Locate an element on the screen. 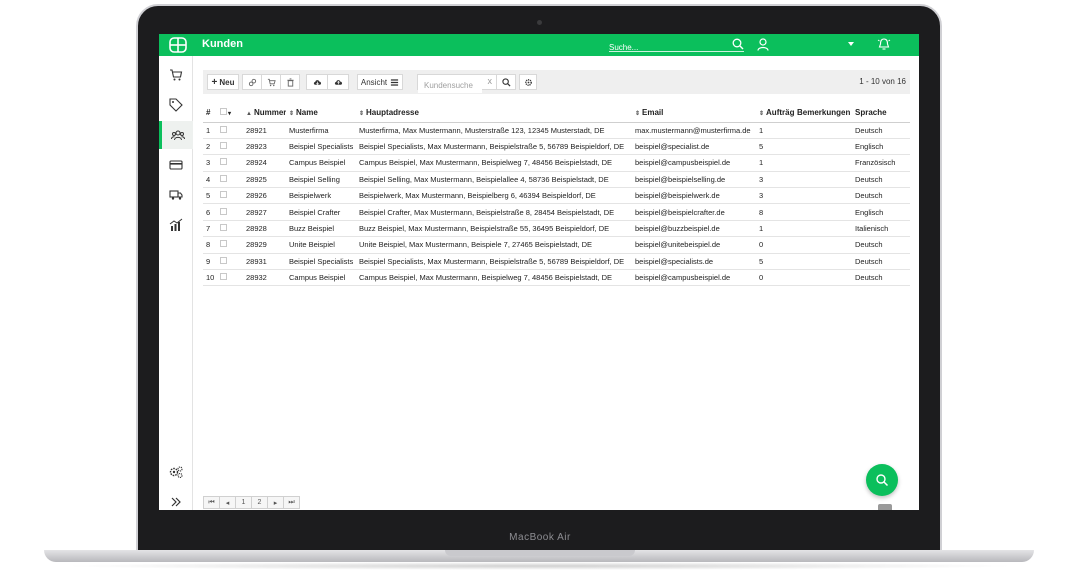 The image size is (1080, 580). app-header: Kunden is located at coordinates (539, 45).